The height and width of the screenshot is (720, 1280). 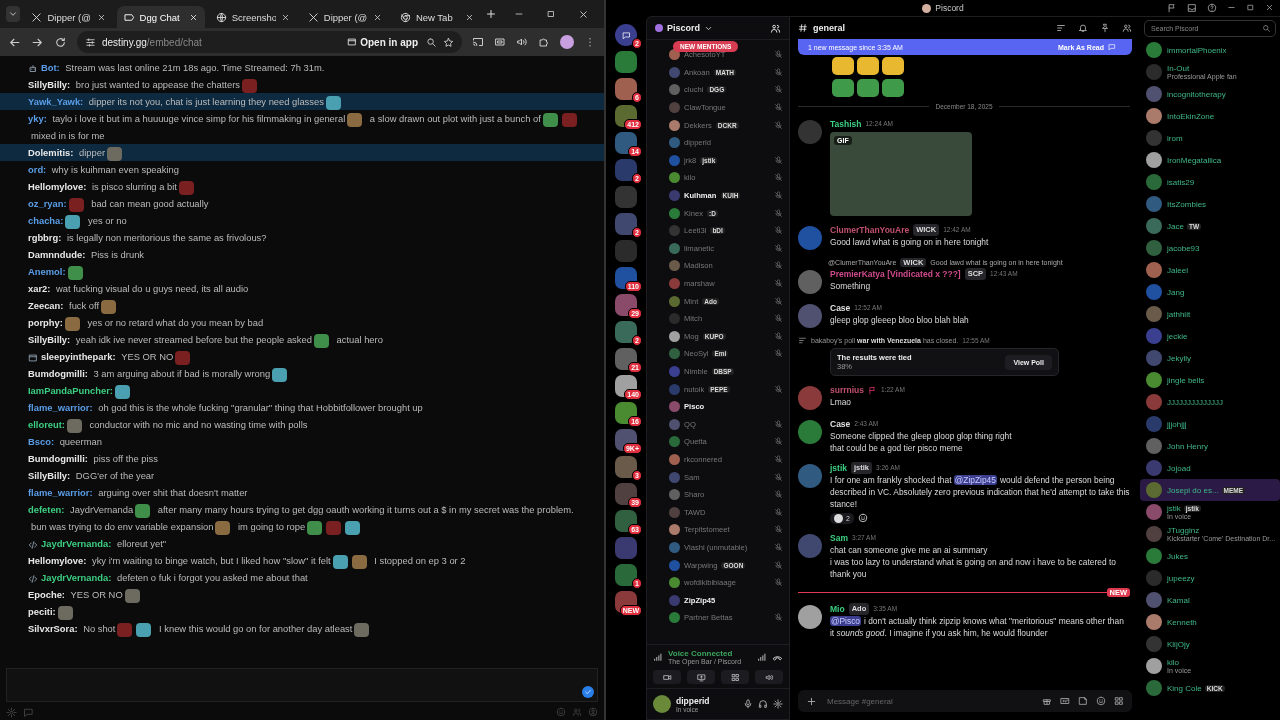 What do you see at coordinates (1177, 556) in the screenshot?
I see `member-name: Jukes` at bounding box center [1177, 556].